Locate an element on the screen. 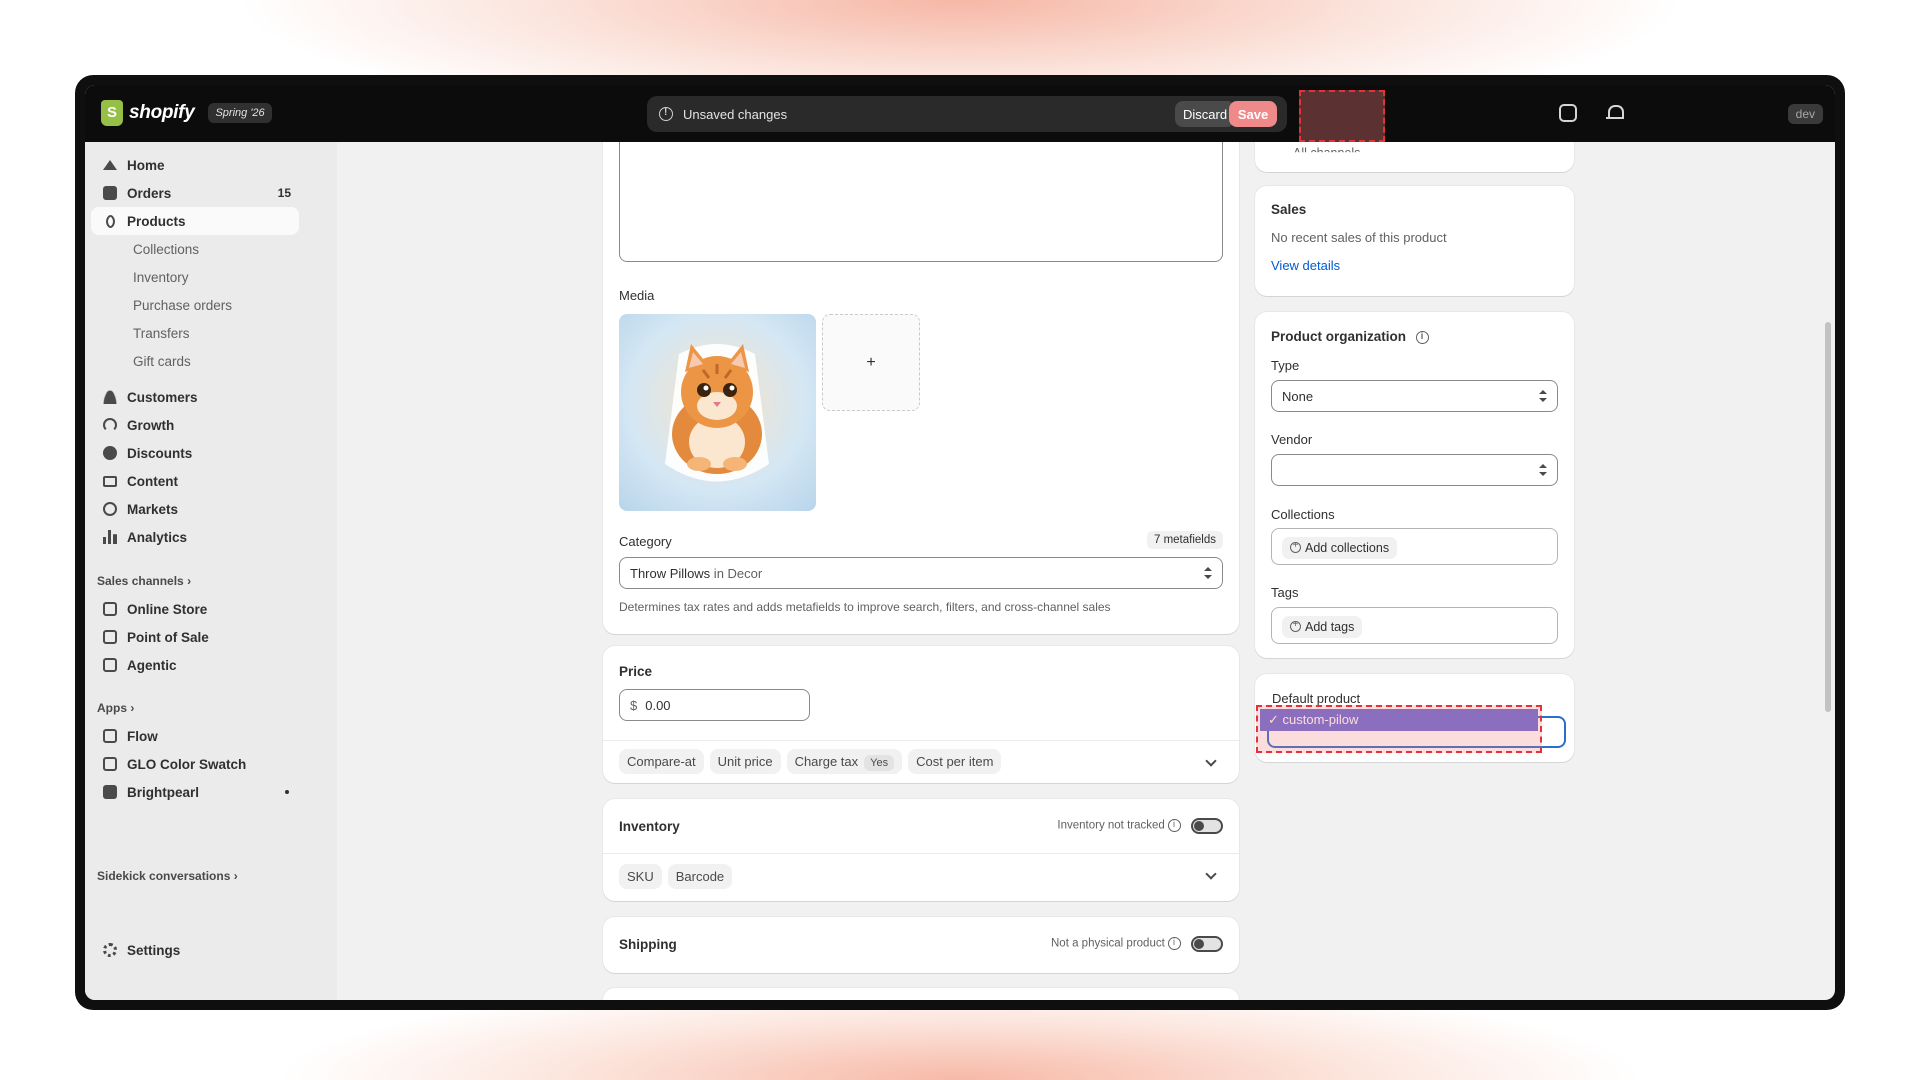  agentic-icon is located at coordinates (110, 665).